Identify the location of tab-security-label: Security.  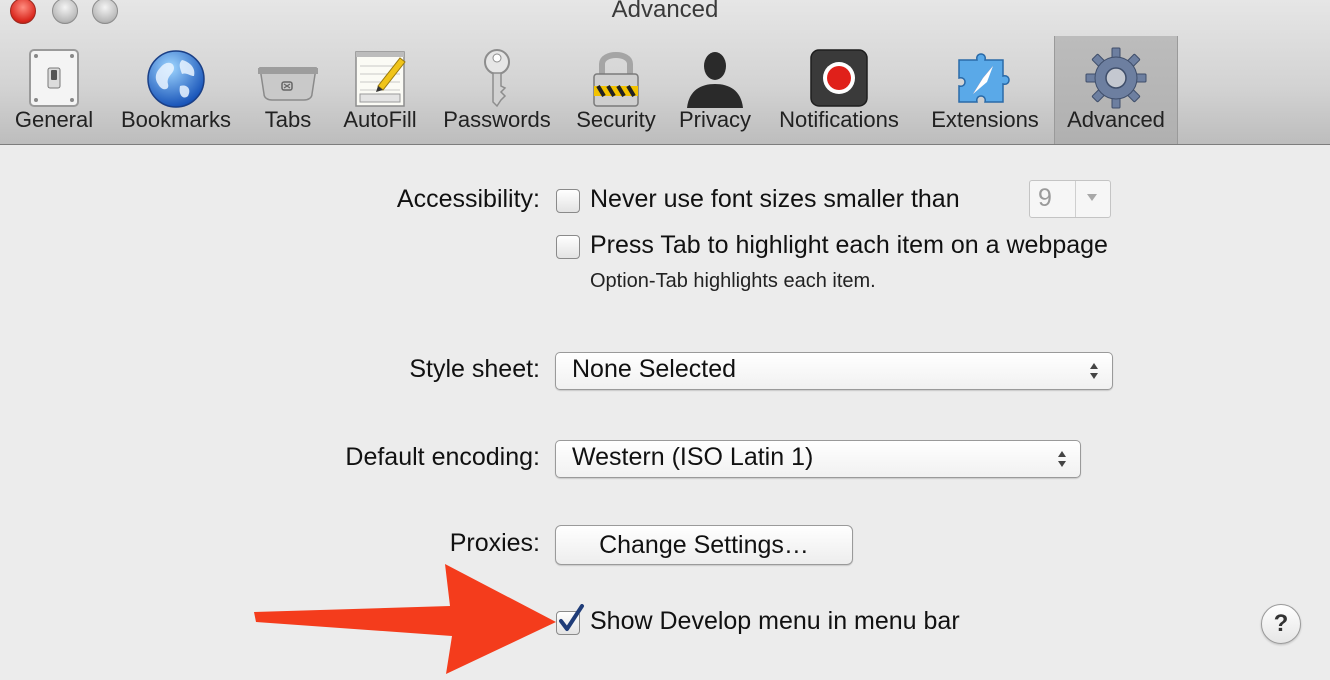
(616, 119).